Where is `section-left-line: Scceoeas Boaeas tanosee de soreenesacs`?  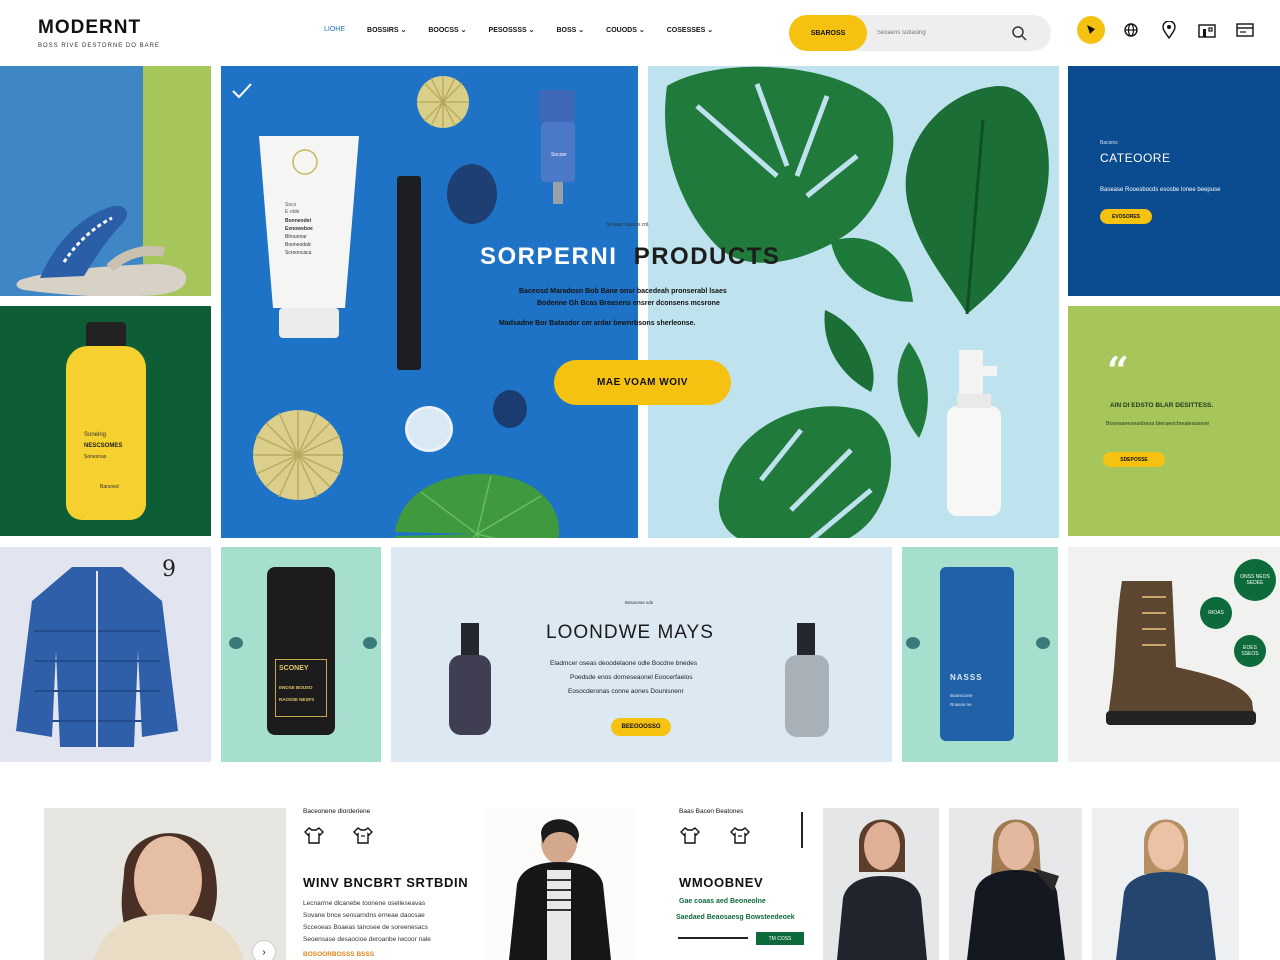
section-left-line: Scceoeas Boaeas tanosee de soreenesacs is located at coordinates (366, 927).